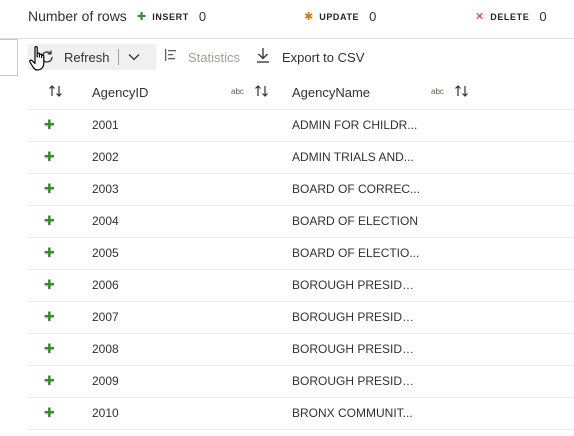  I want to click on insert-label: INSERT, so click(170, 16).